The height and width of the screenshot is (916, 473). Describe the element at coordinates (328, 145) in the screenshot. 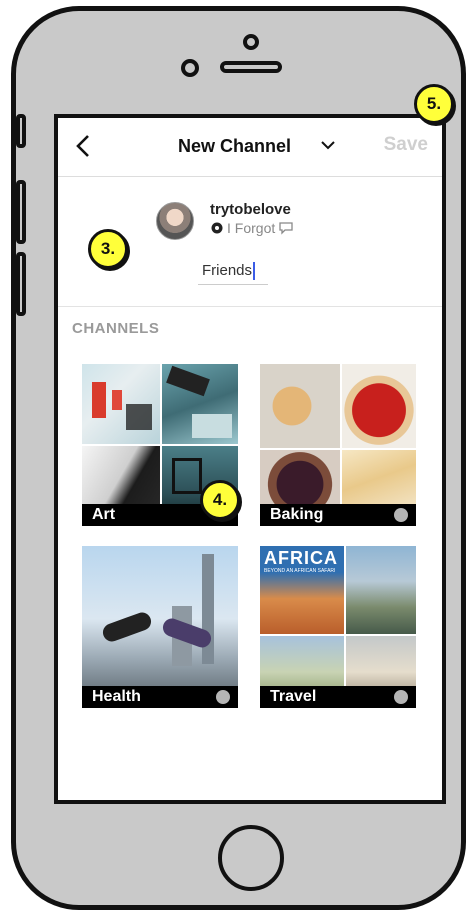

I see `chevron-down-icon` at that location.